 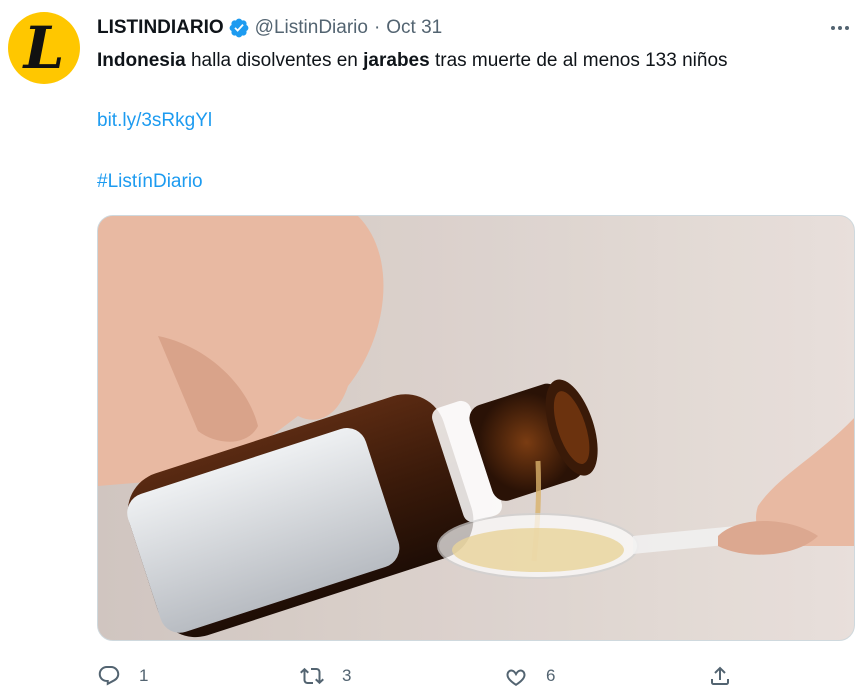 I want to click on verified-badge-icon, so click(x=239, y=28).